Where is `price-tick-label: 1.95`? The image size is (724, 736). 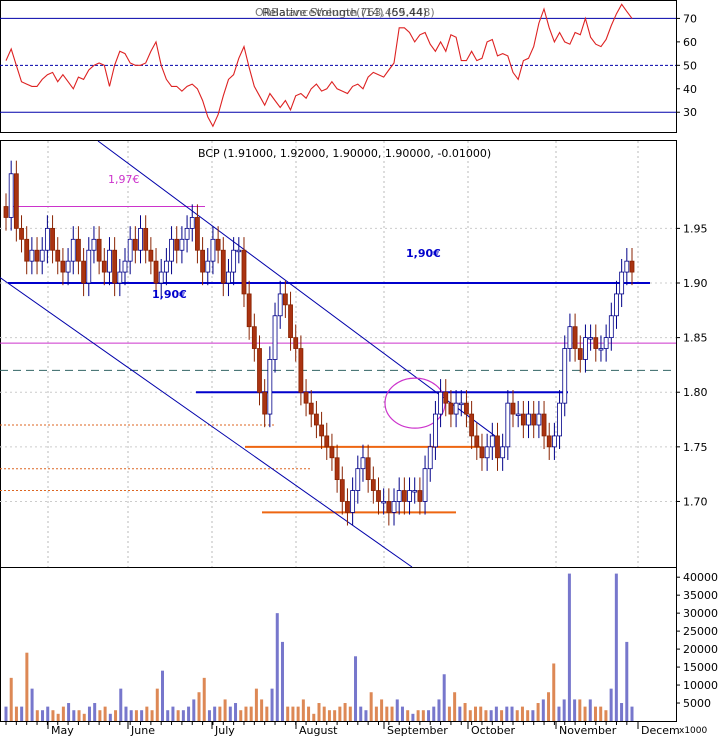
price-tick-label: 1.95 is located at coordinates (695, 228).